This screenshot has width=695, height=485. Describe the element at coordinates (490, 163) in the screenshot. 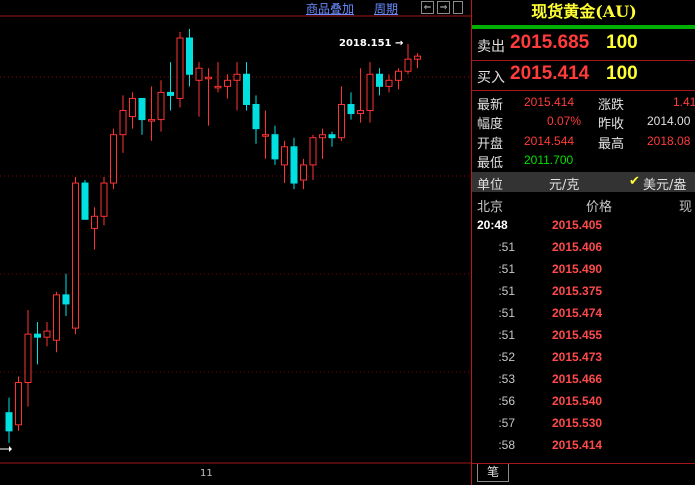

I see `low-label: 最低` at that location.